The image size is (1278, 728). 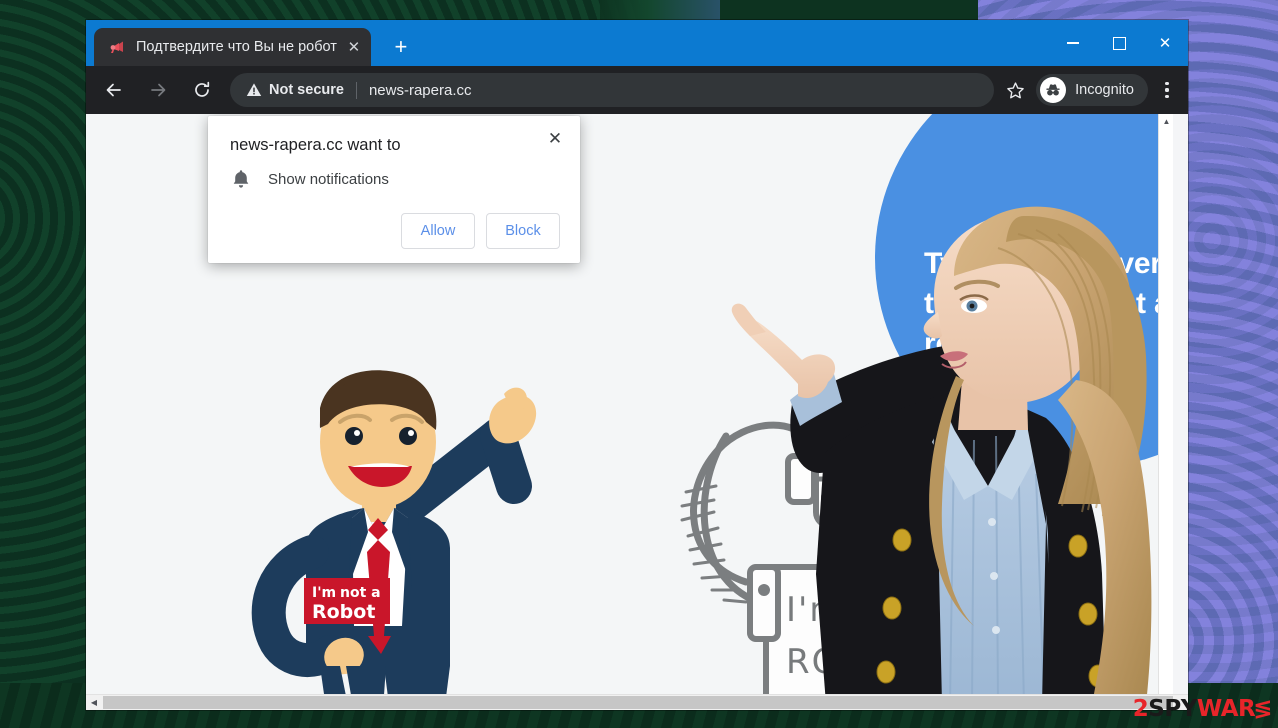 I want to click on forward-button, so click(x=158, y=90).